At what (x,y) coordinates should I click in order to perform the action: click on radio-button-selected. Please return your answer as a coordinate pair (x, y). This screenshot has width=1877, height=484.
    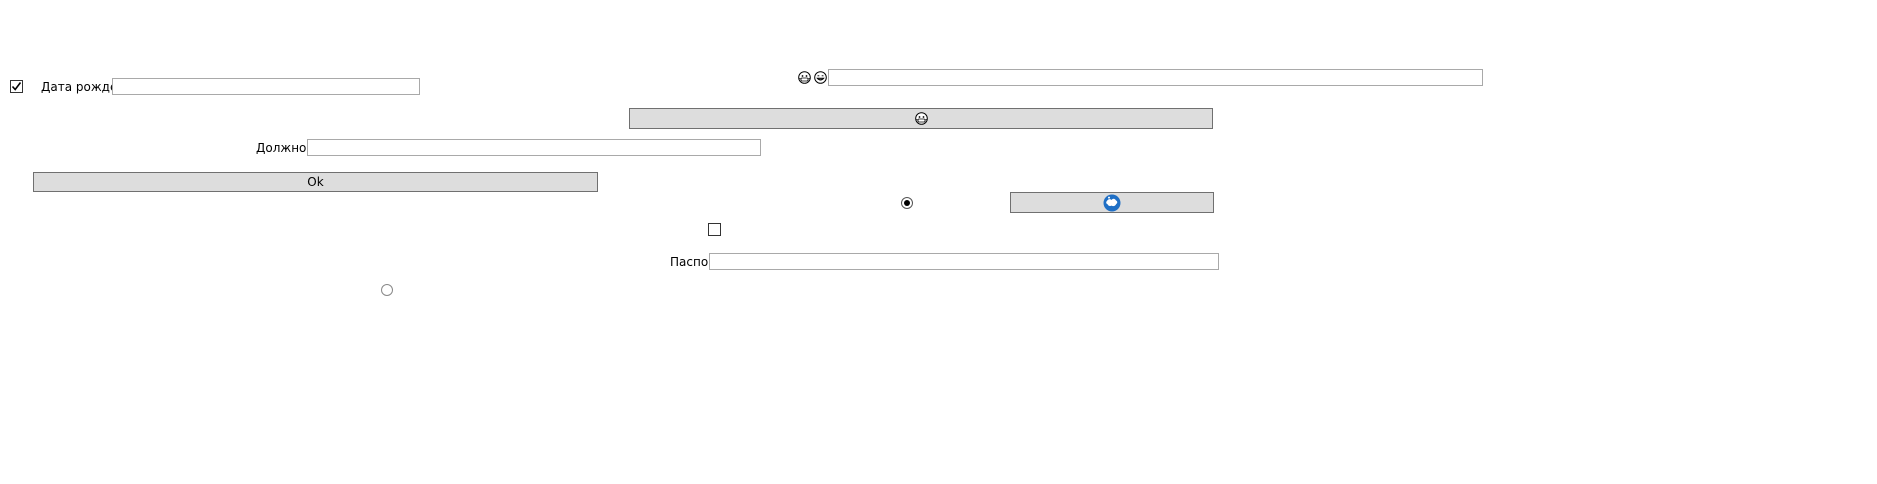
    Looking at the image, I should click on (907, 203).